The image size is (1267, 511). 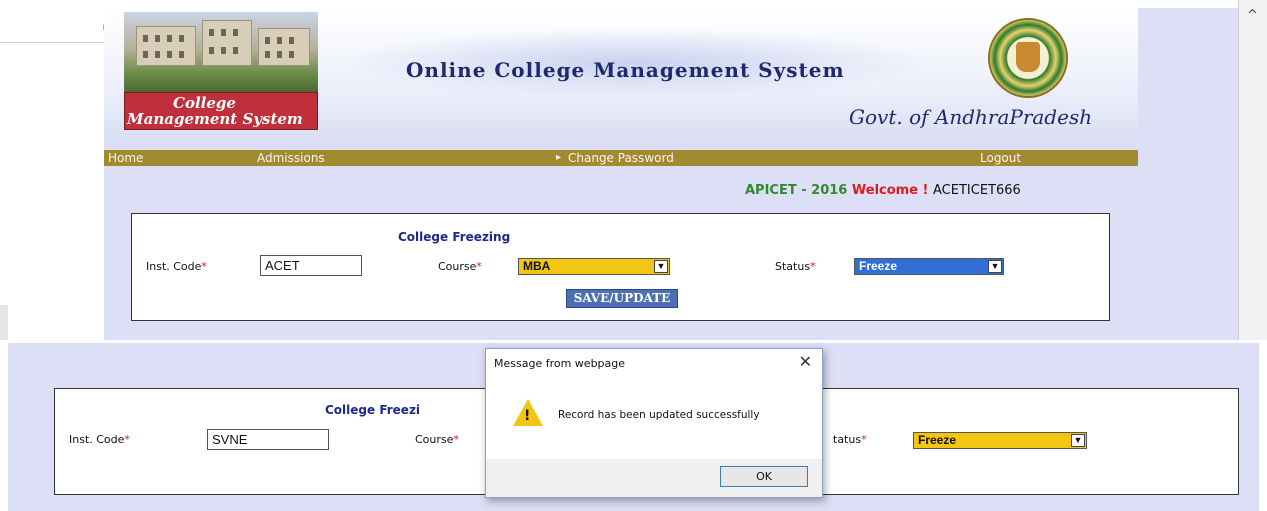 I want to click on inst-code-input: ACET, so click(x=311, y=265).